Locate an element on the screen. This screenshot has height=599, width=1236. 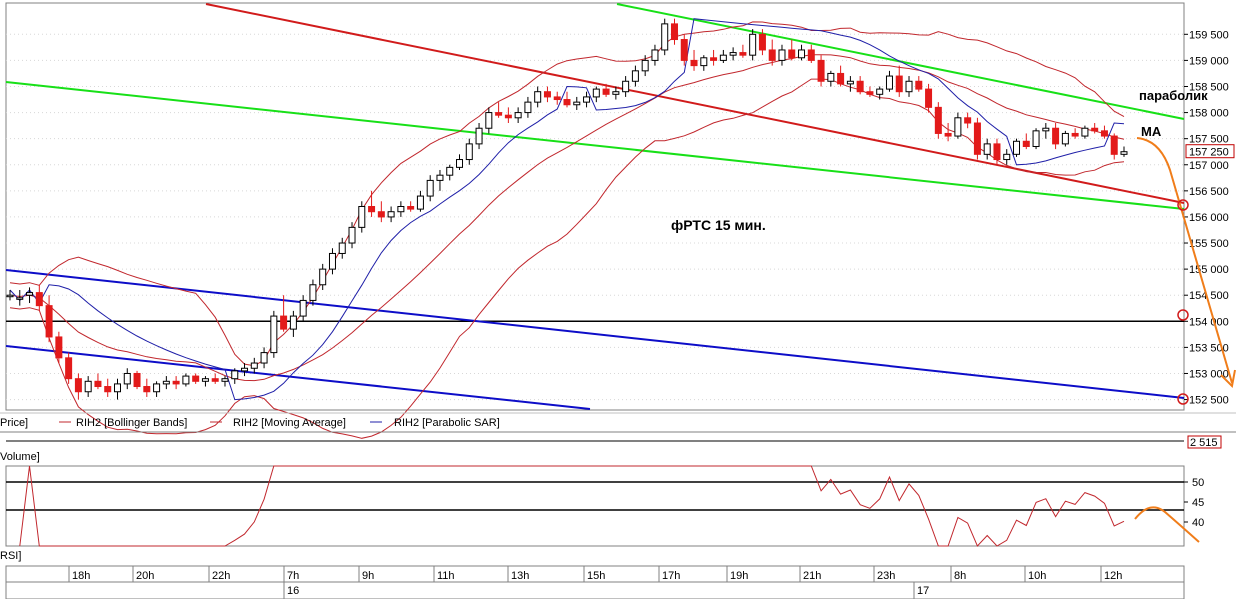
legend-sar: RIH2 [Parabolic SAR] is located at coordinates (447, 423).